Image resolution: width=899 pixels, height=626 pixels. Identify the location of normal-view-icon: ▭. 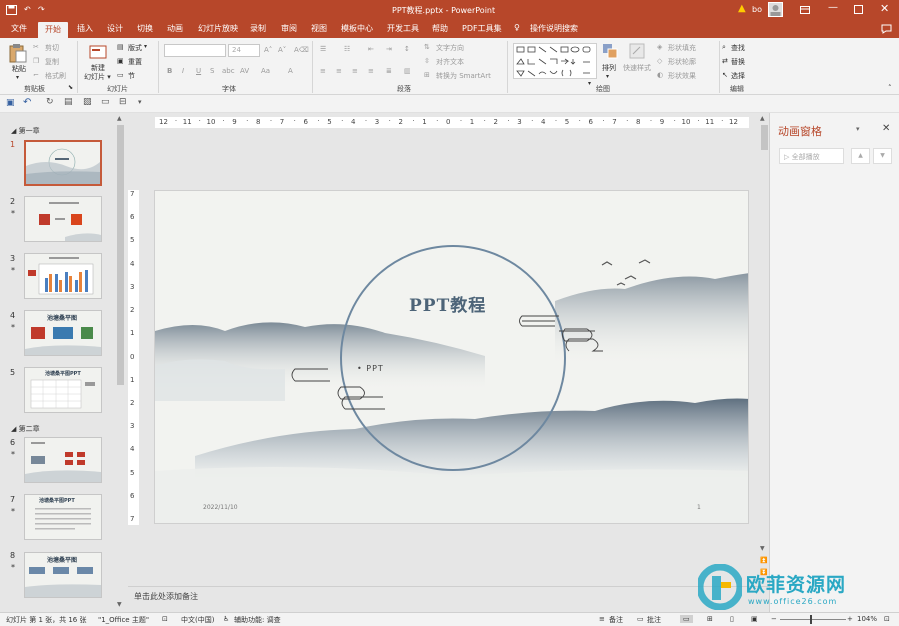
(686, 619).